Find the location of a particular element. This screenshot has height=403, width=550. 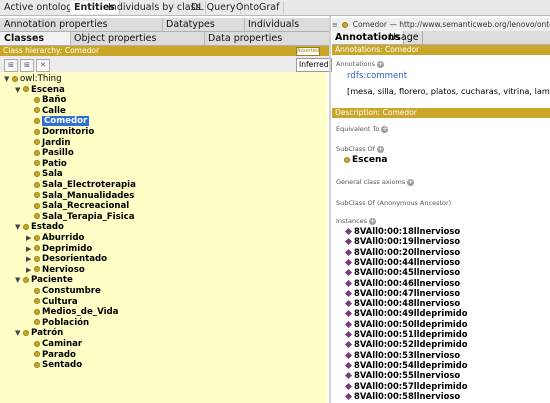

instance-item: 8VAll0:00:50lldeprimido is located at coordinates (406, 323).